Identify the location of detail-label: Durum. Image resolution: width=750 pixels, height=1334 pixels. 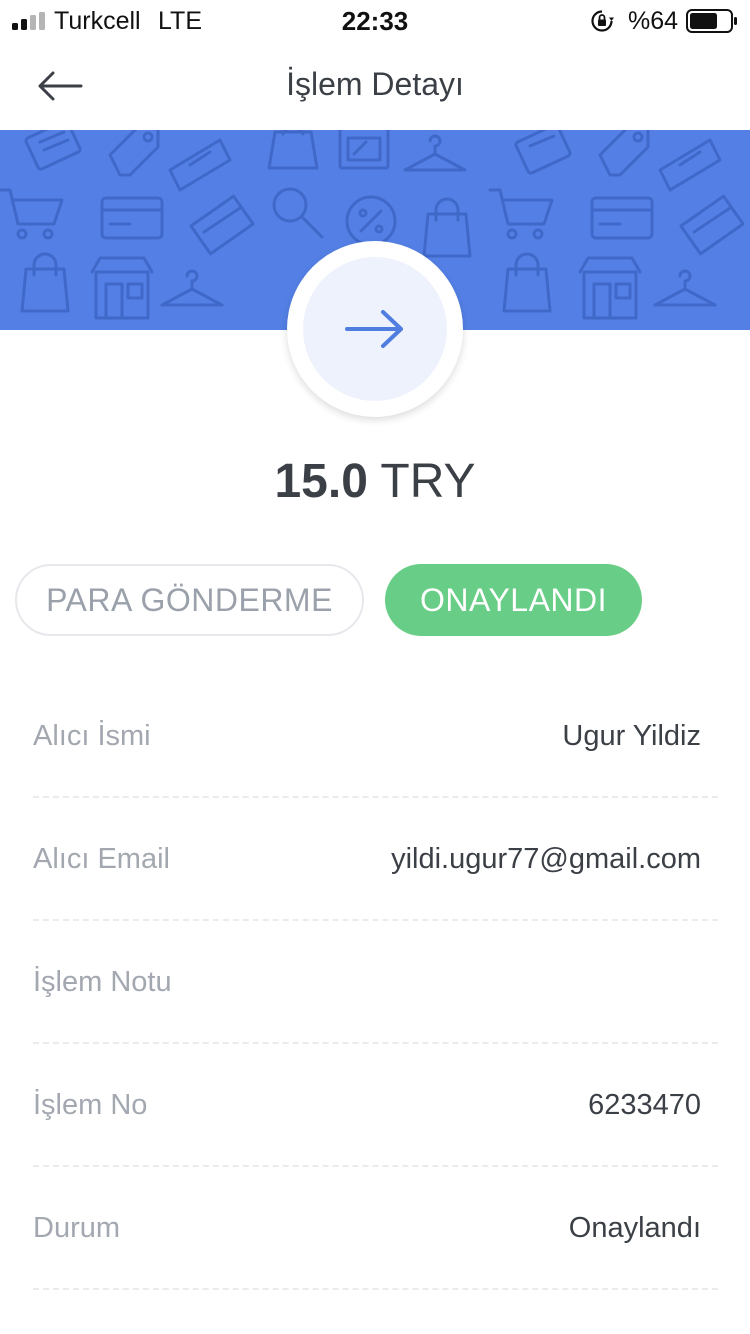
(77, 1228).